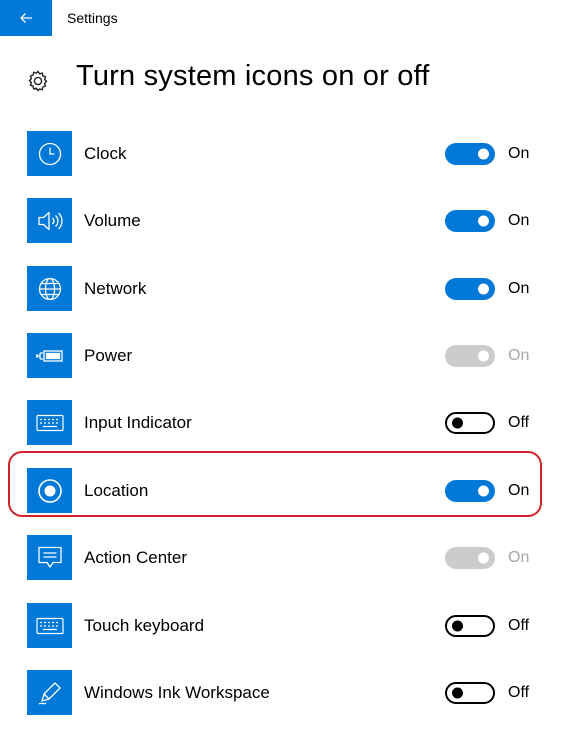 This screenshot has height=750, width=563. What do you see at coordinates (470, 356) in the screenshot?
I see `power-toggle` at bounding box center [470, 356].